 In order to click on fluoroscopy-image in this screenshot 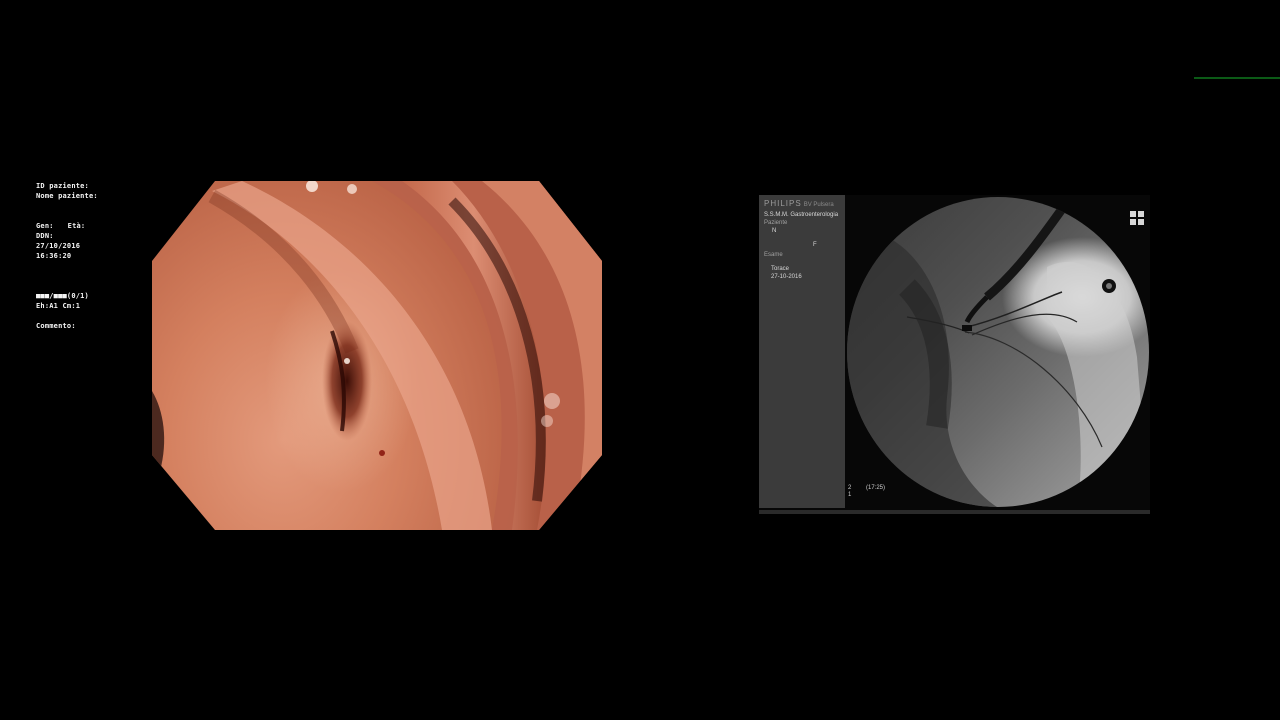, I will do `click(998, 352)`.